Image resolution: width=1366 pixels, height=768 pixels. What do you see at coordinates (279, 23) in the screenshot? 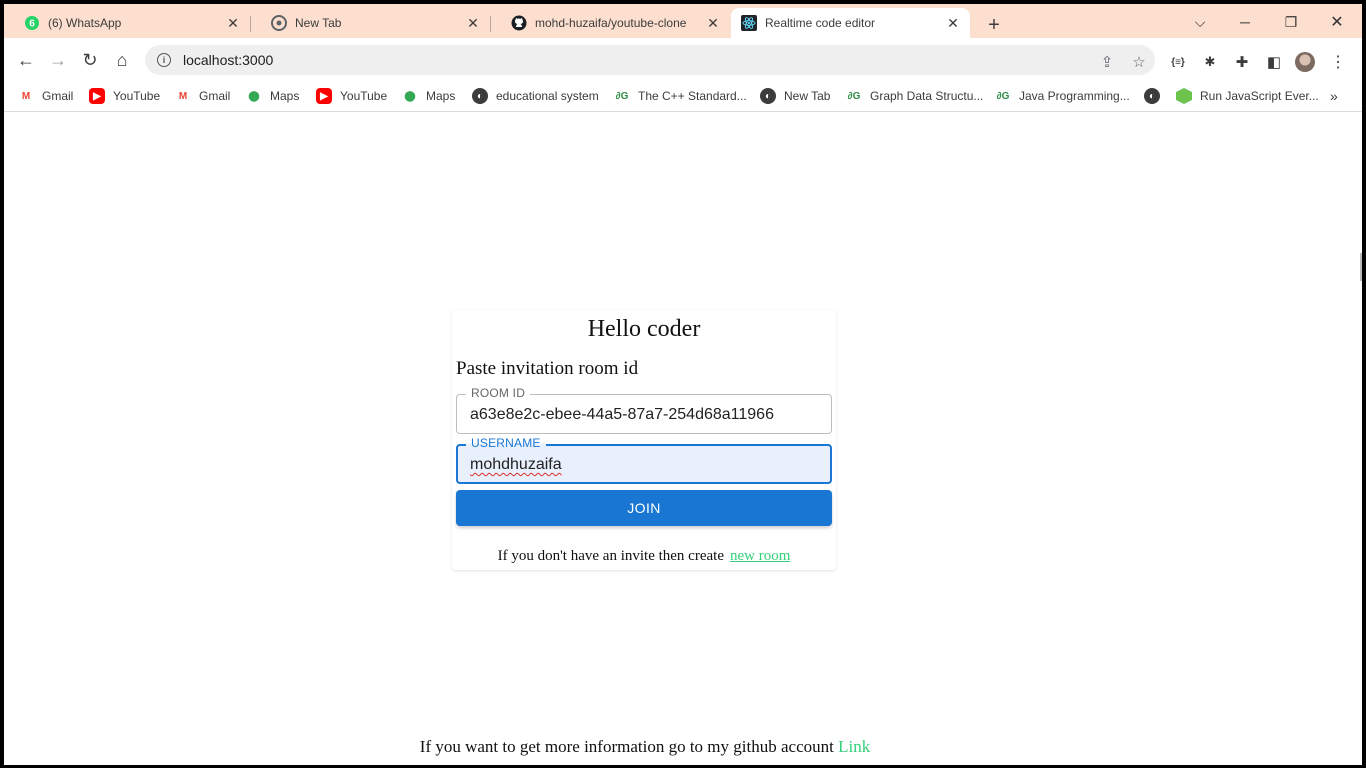
I see `chrome-icon` at bounding box center [279, 23].